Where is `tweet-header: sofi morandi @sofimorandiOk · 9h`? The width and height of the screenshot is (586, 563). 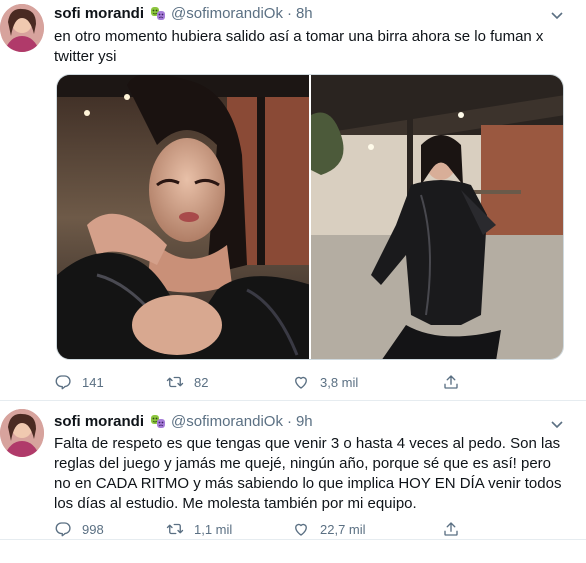 tweet-header: sofi morandi @sofimorandiOk · 9h is located at coordinates (183, 422).